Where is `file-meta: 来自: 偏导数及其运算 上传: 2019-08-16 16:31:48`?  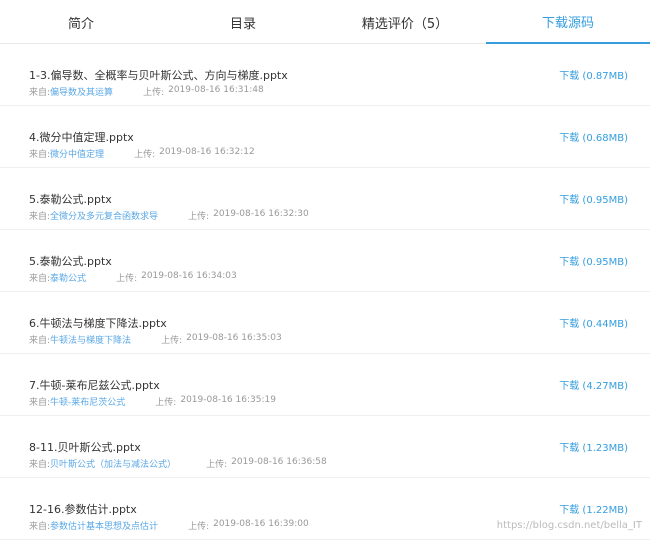
file-meta: 来自: 偏导数及其运算 上传: 2019-08-16 16:31:48 is located at coordinates (146, 91).